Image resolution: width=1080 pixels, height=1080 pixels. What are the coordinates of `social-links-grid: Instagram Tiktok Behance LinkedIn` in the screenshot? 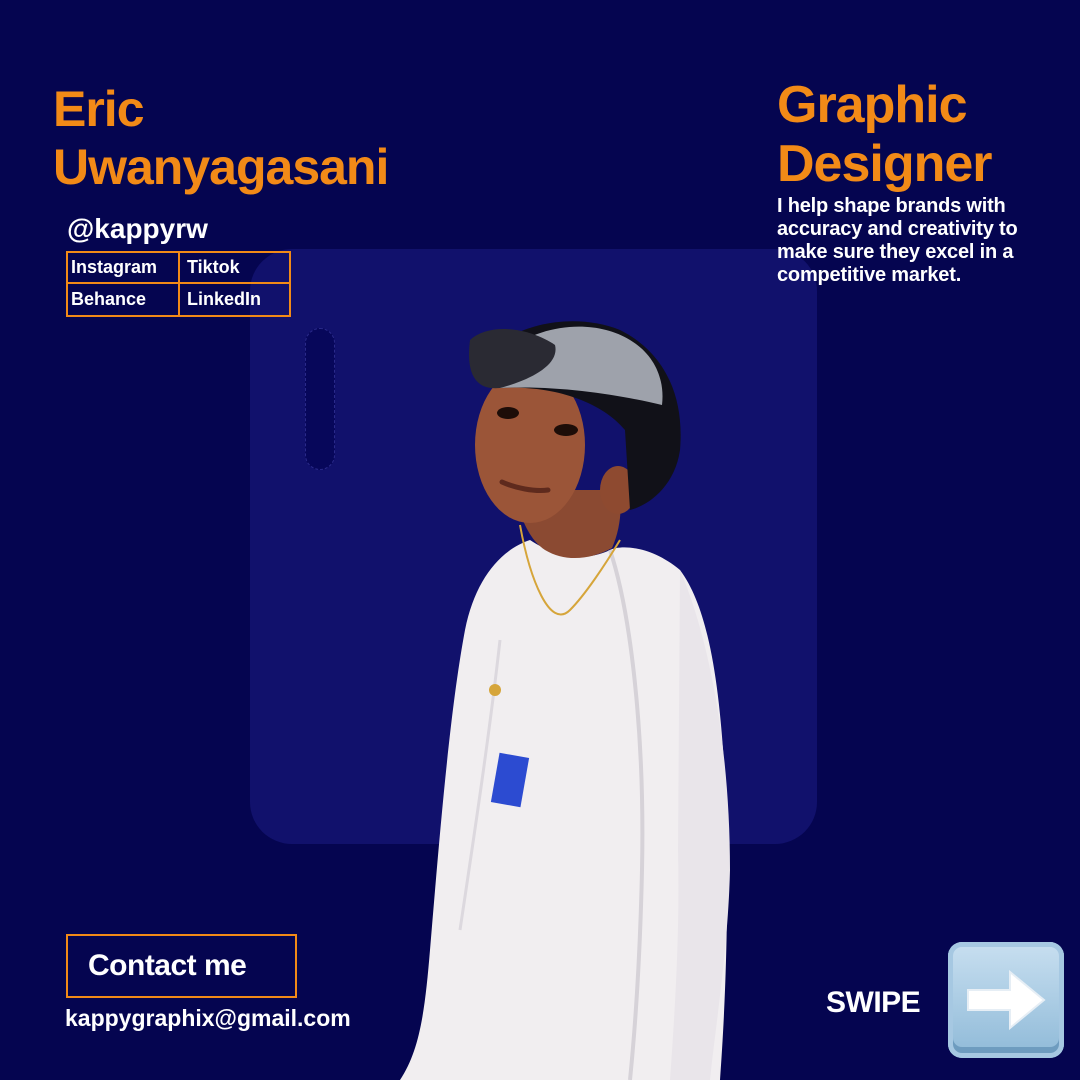 It's located at (178, 284).